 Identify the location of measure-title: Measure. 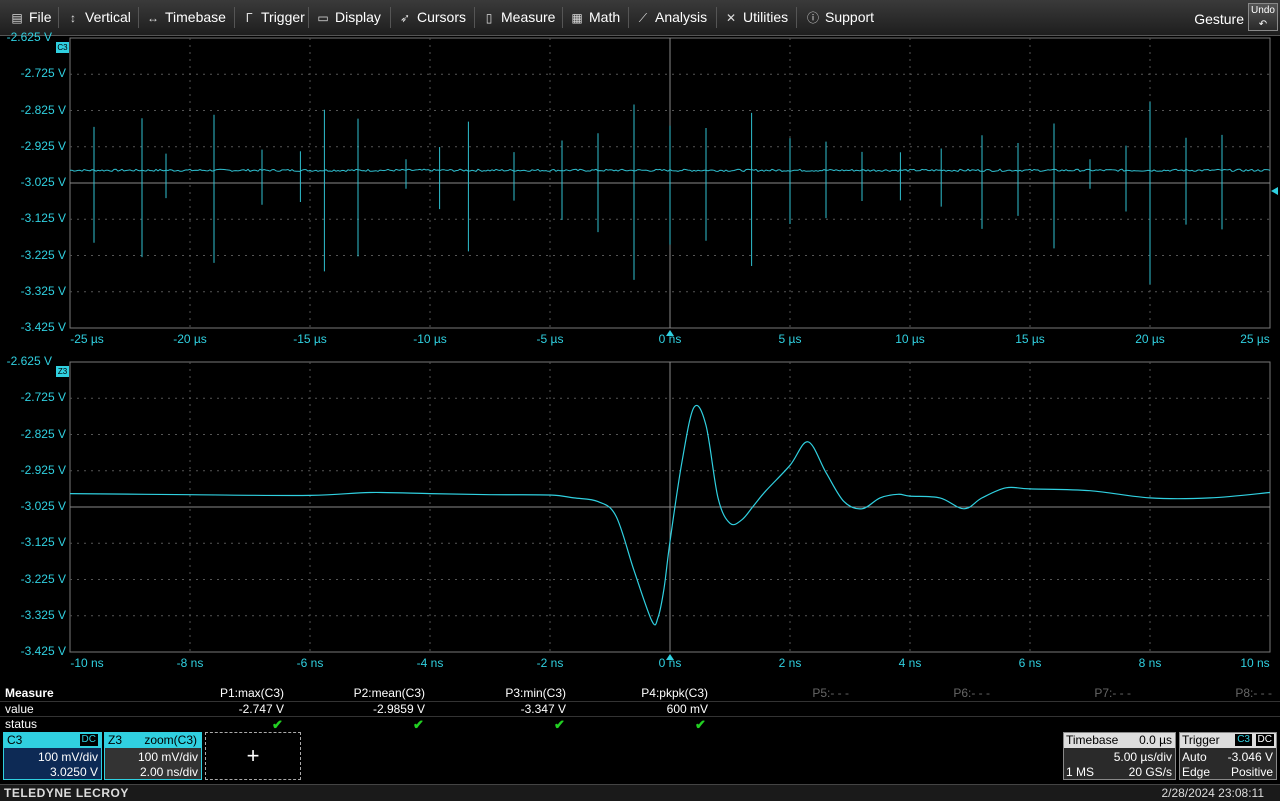
(29, 693).